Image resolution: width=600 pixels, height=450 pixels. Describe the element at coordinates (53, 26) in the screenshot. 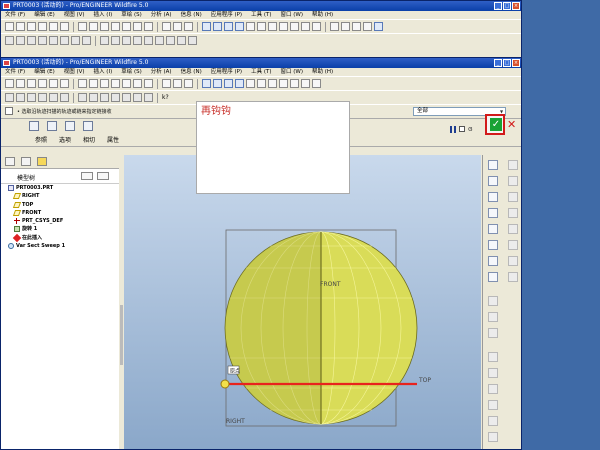

I see `email-icon` at that location.